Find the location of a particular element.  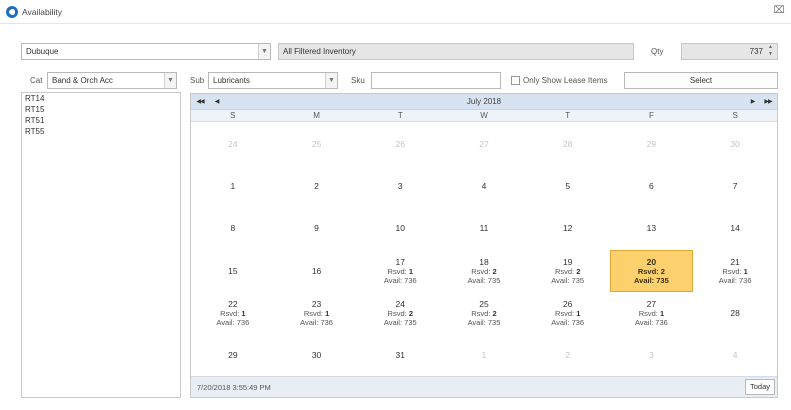

day-cell: 12 is located at coordinates (568, 228).